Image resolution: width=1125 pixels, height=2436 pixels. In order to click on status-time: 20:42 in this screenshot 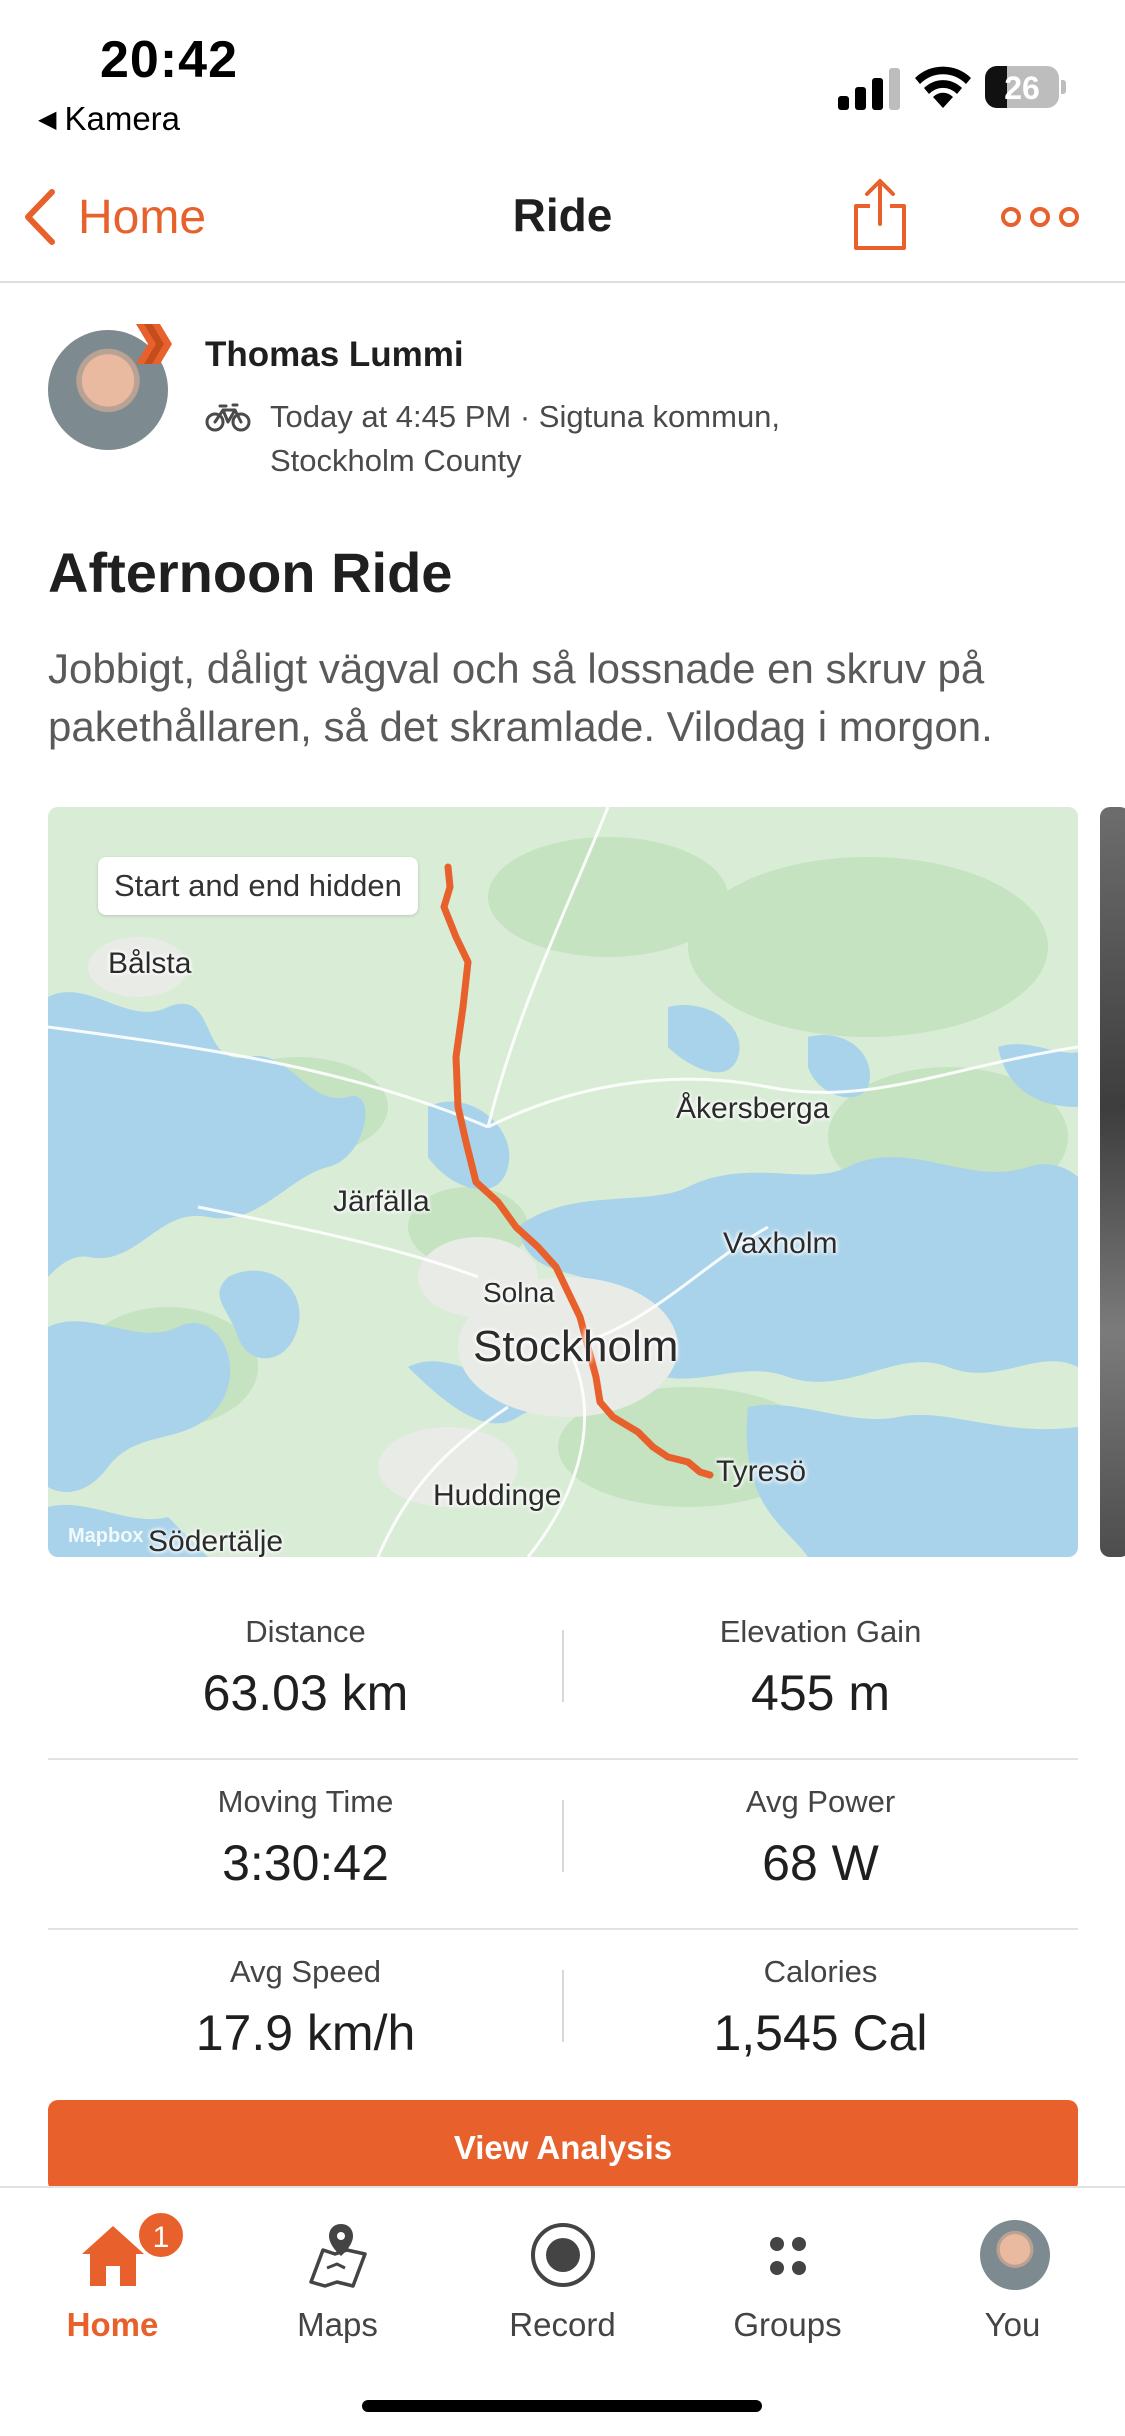, I will do `click(169, 60)`.